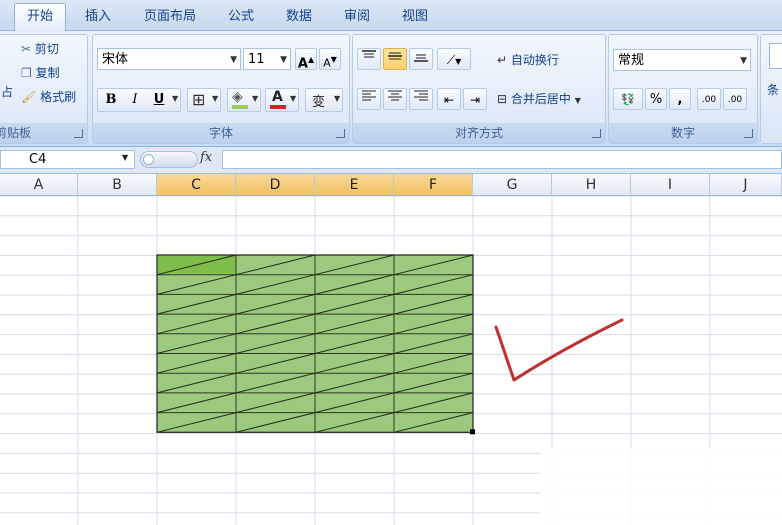  I want to click on red-checkmark-annotation, so click(559, 350).